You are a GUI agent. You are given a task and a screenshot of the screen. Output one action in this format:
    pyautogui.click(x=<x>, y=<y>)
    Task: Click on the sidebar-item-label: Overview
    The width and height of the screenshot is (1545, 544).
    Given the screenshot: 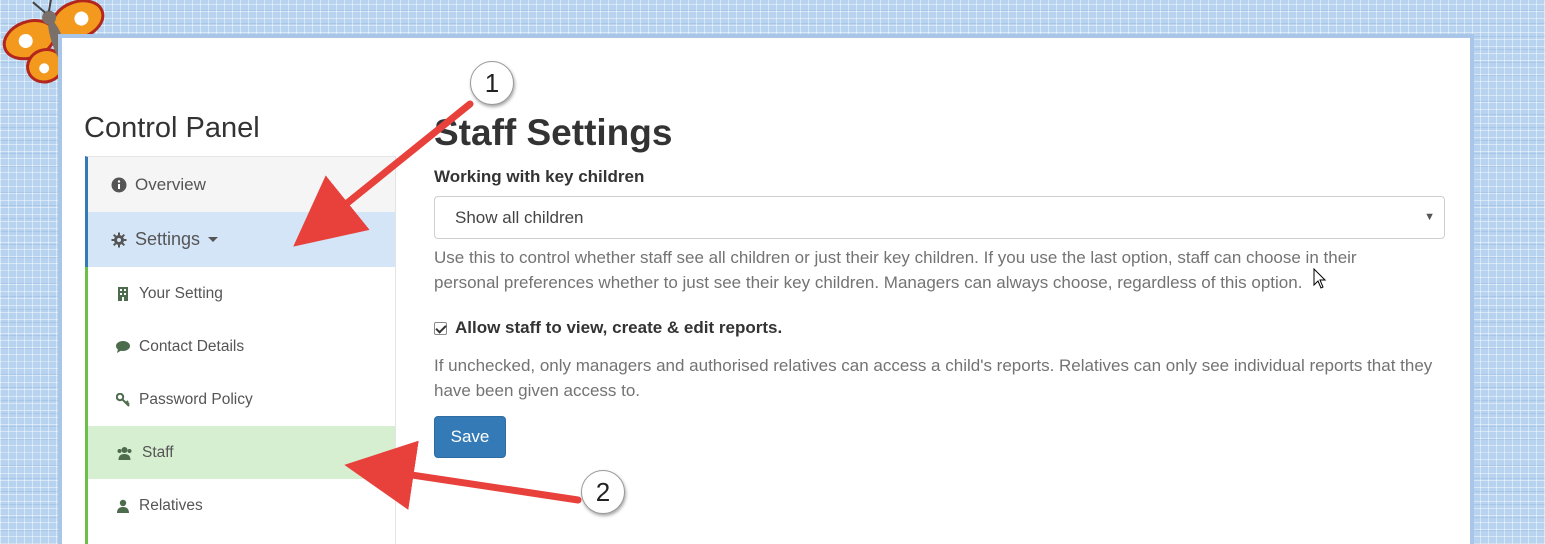 What is the action you would take?
    pyautogui.click(x=170, y=184)
    